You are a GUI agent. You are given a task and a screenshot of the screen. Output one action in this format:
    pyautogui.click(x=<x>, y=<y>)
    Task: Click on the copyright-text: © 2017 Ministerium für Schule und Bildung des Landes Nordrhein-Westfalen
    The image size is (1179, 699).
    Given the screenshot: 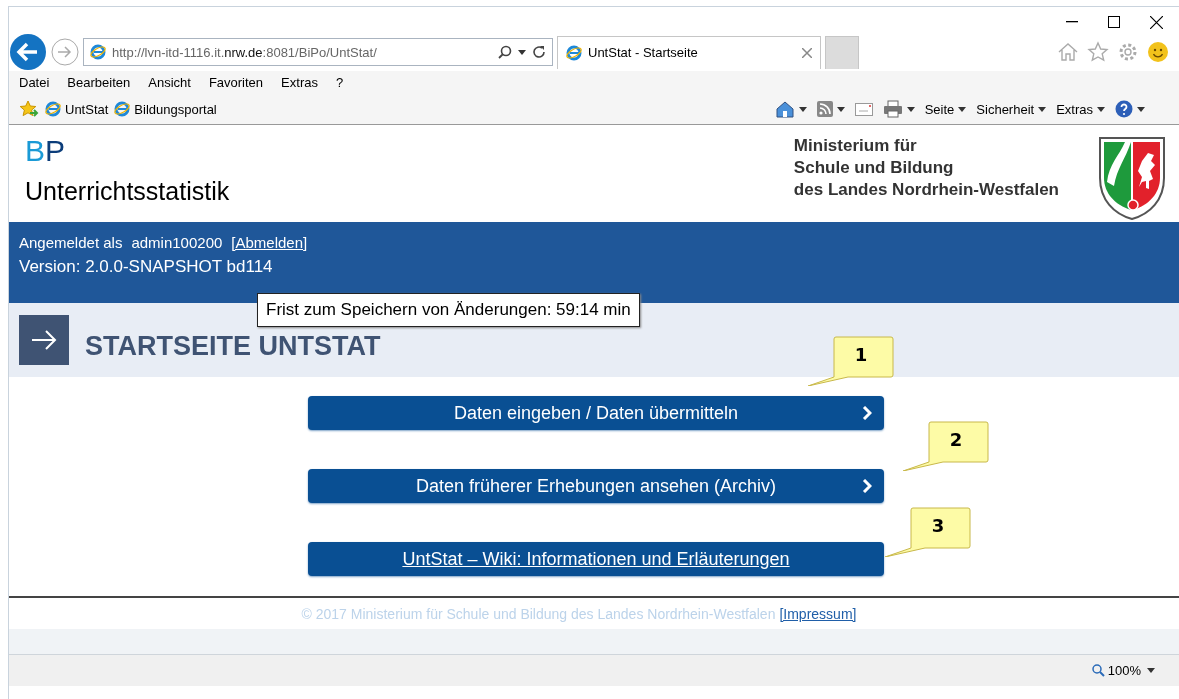 What is the action you would take?
    pyautogui.click(x=538, y=613)
    